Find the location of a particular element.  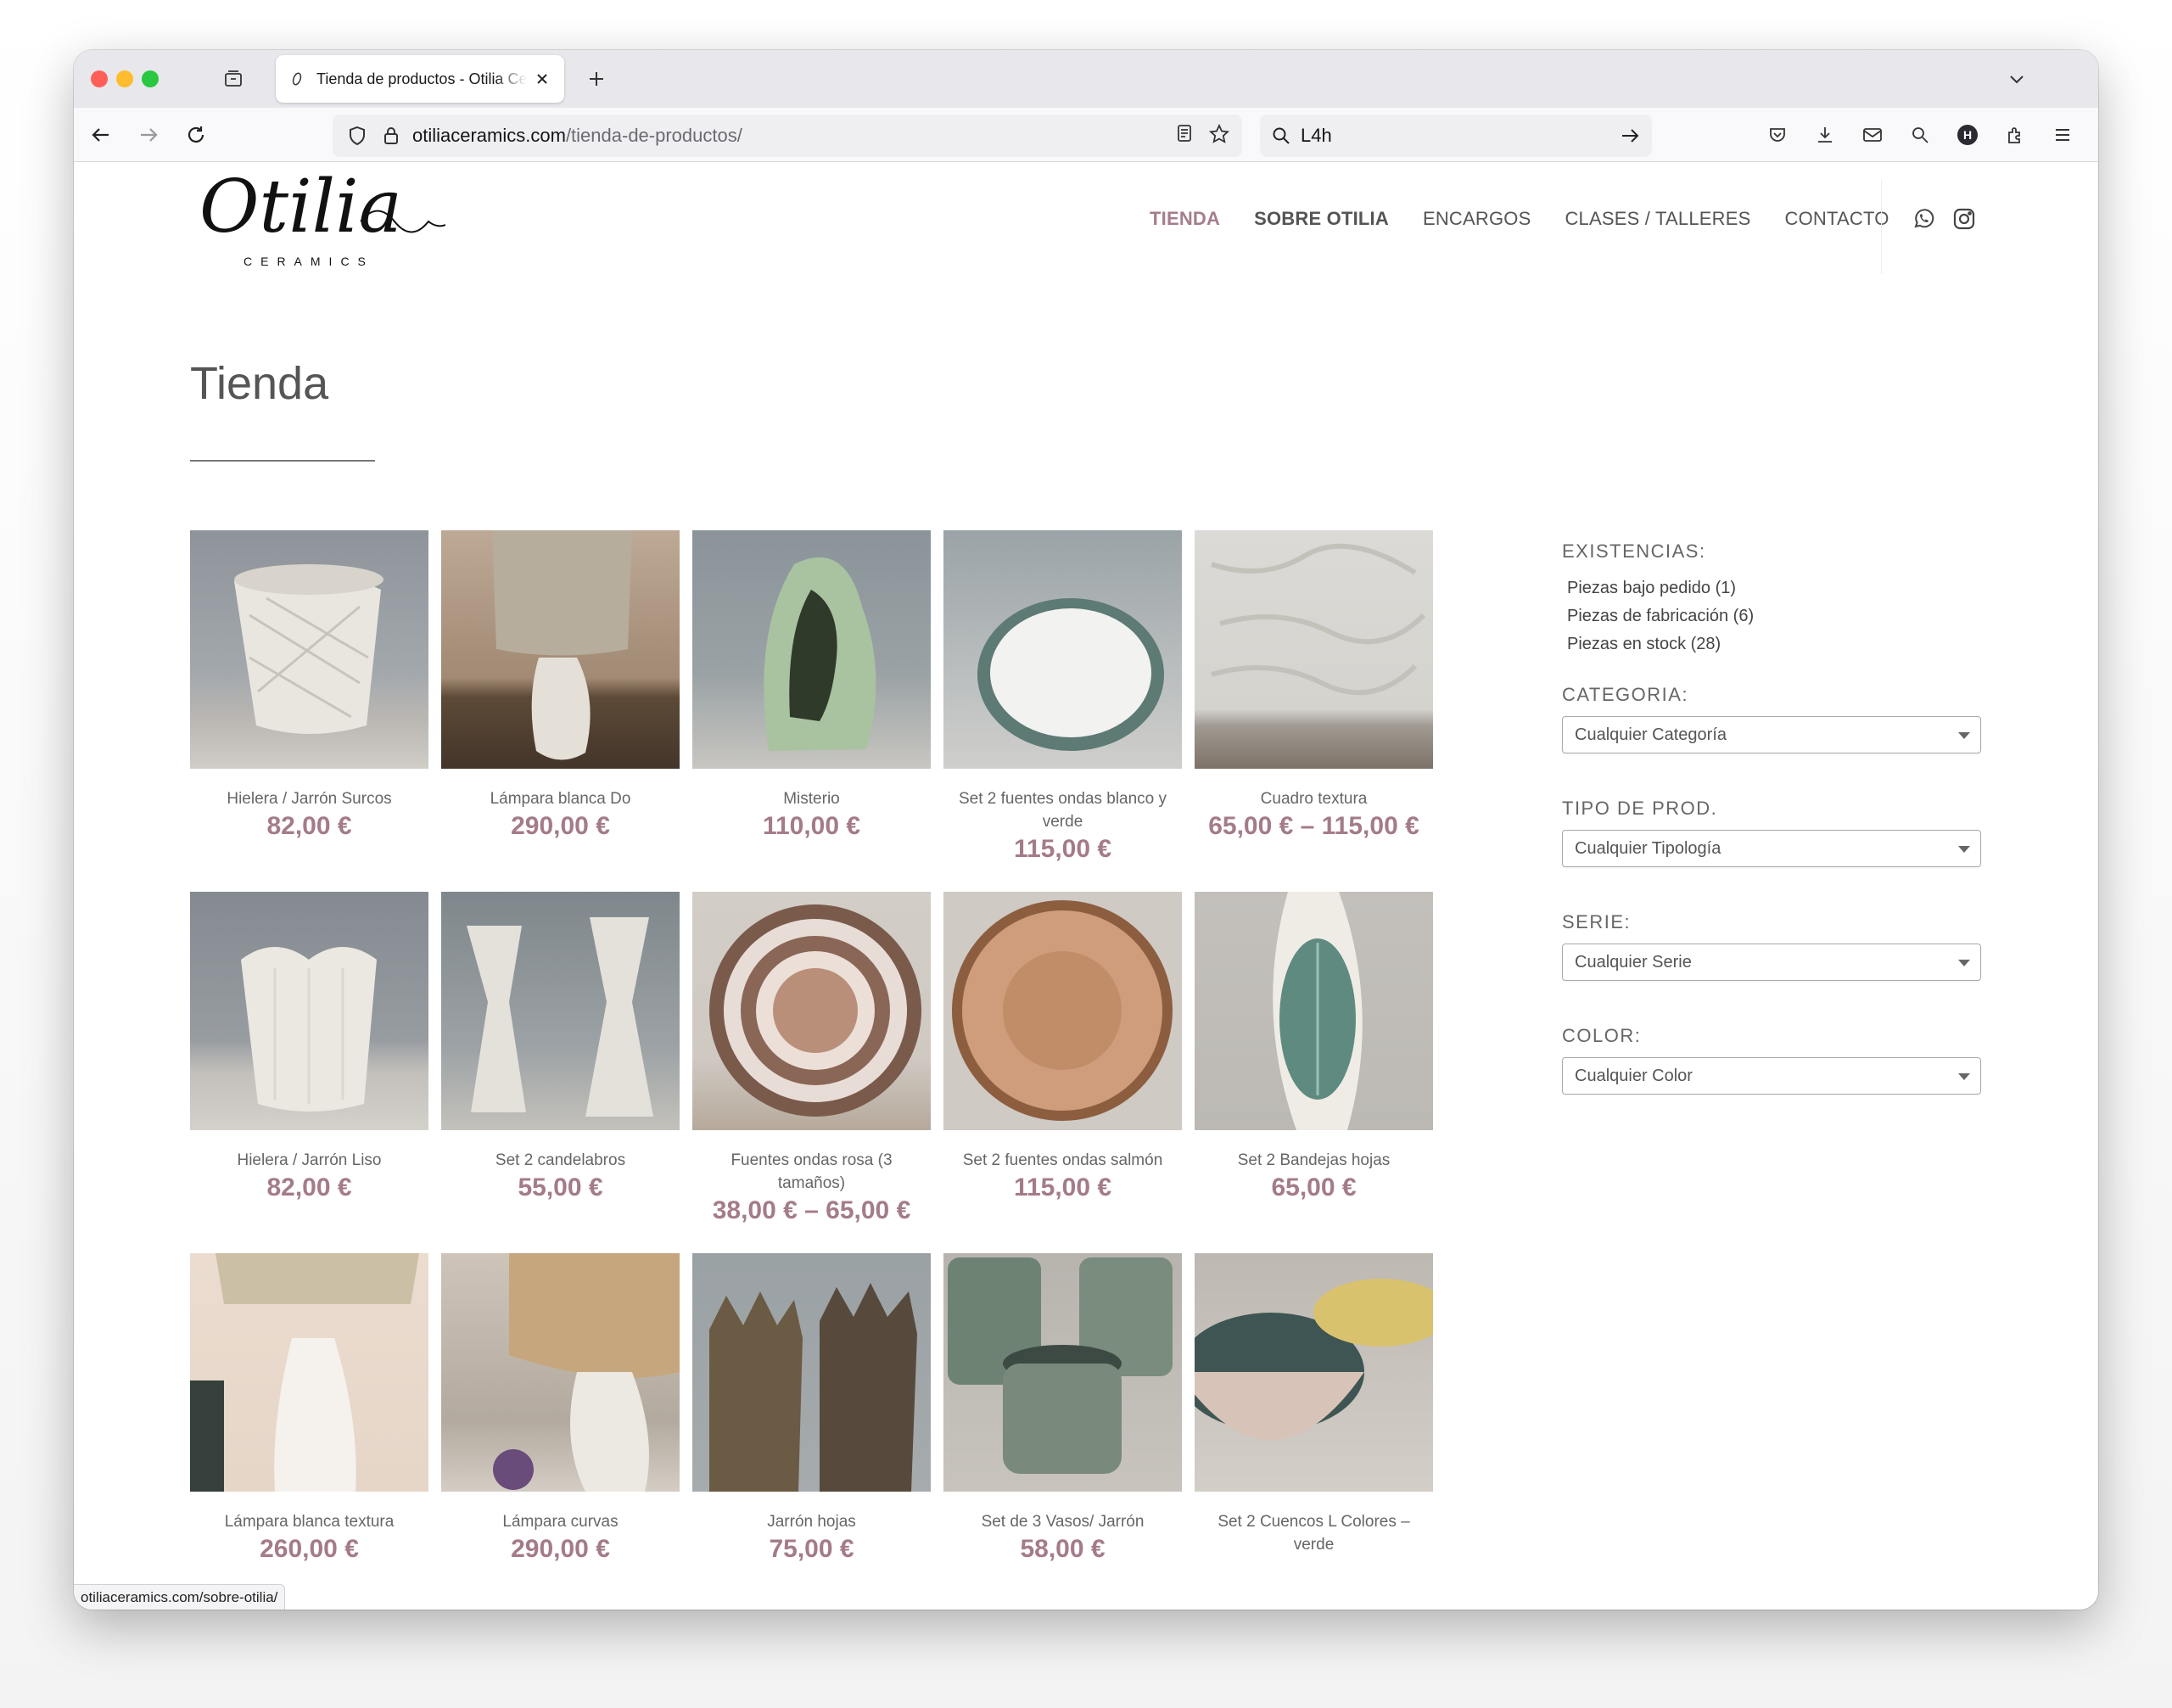

shield-icon is located at coordinates (357, 135).